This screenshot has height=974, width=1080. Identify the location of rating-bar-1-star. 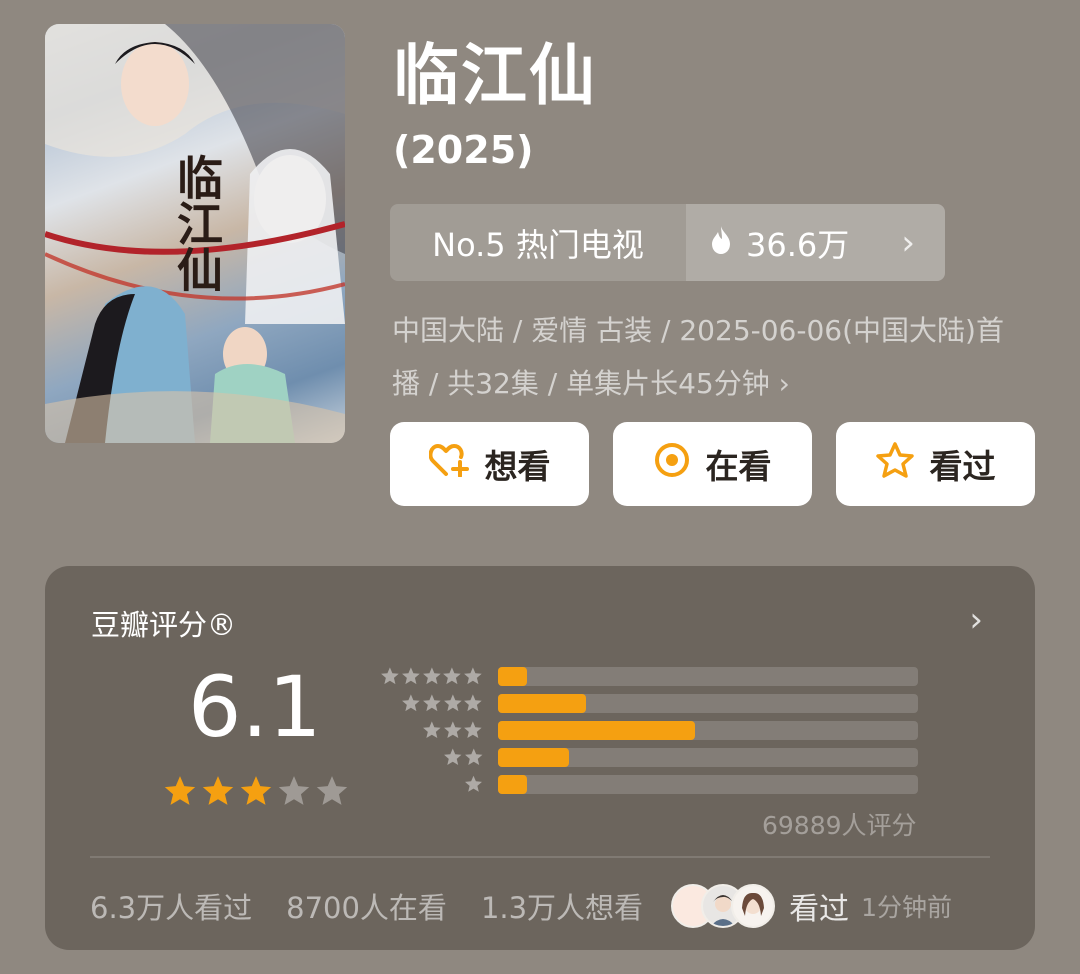
(647, 784).